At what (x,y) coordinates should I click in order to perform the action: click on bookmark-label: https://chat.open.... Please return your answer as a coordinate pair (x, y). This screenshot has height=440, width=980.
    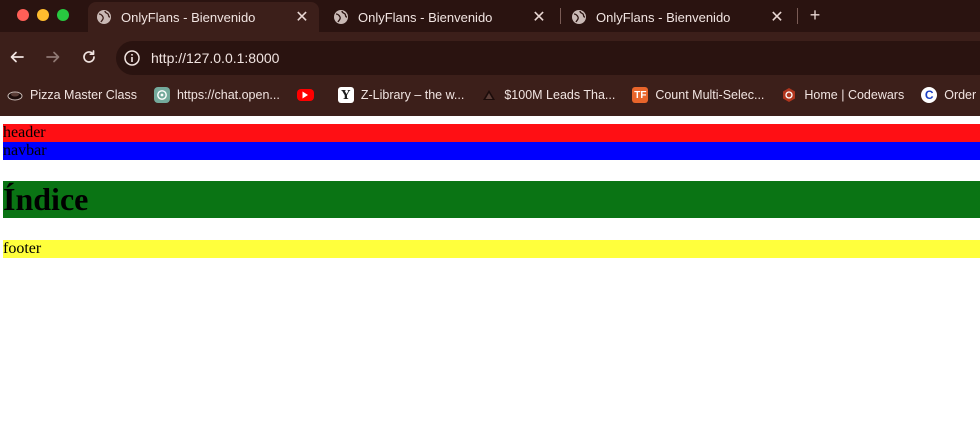
    Looking at the image, I should click on (228, 95).